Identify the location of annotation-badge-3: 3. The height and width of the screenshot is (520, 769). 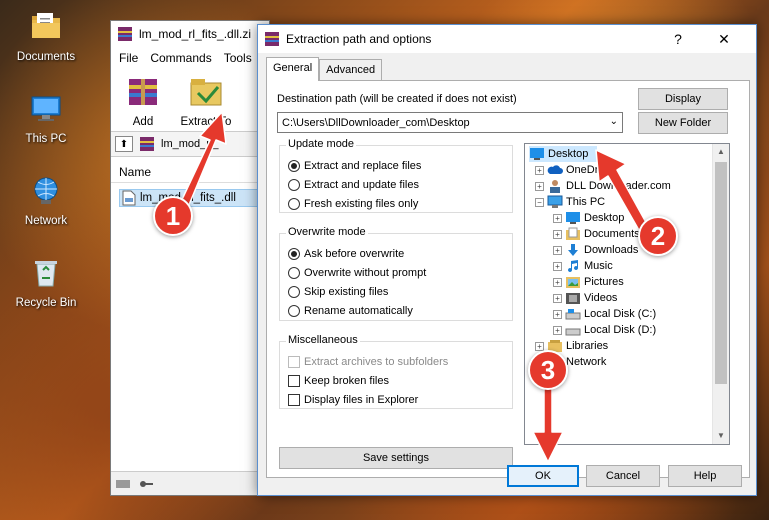
(548, 370).